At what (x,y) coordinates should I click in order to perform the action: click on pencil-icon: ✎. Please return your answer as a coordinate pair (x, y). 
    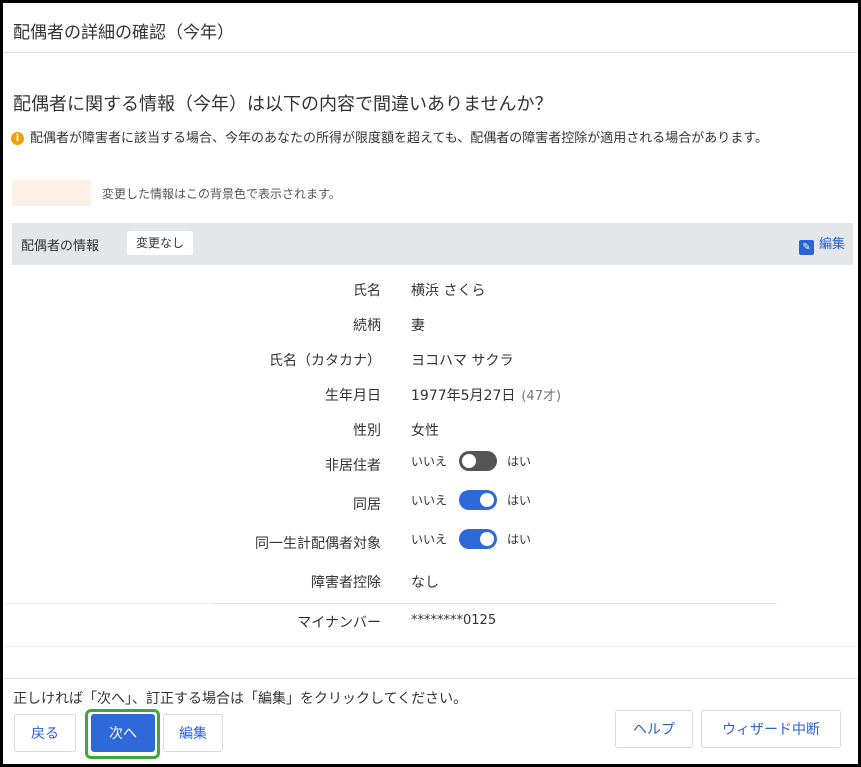
    Looking at the image, I should click on (806, 247).